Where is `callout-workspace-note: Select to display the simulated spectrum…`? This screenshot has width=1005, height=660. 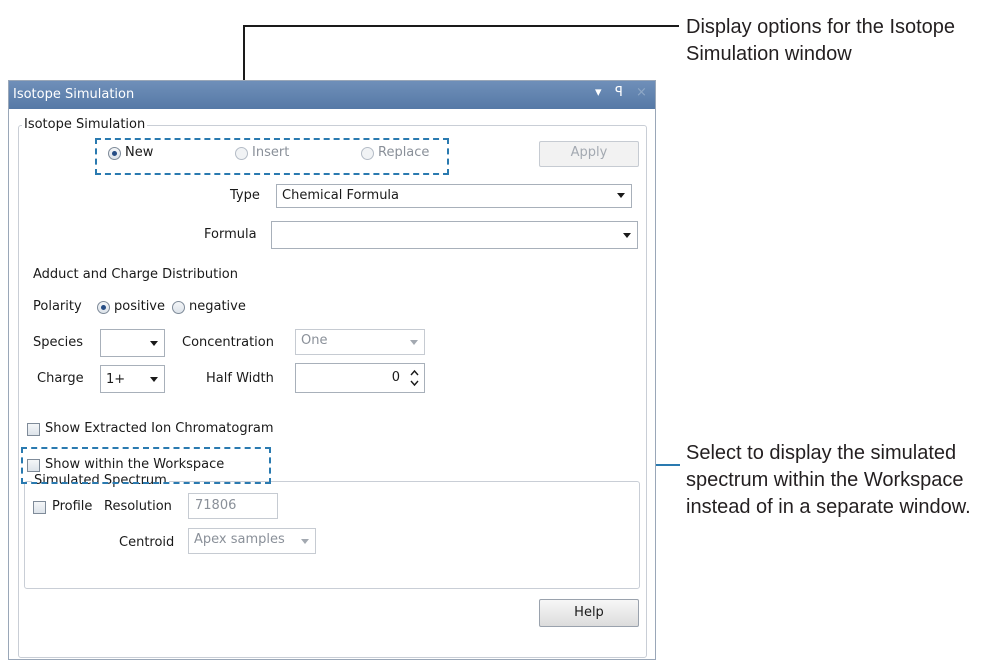 callout-workspace-note: Select to display the simulated spectrum… is located at coordinates (828, 480).